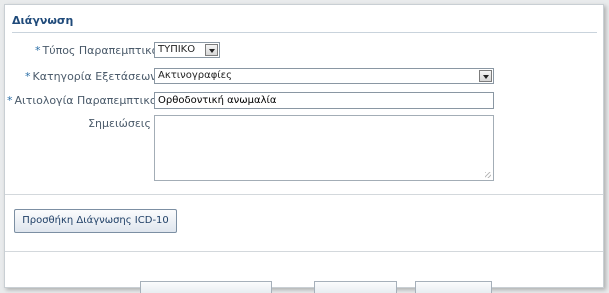 The height and width of the screenshot is (293, 609). What do you see at coordinates (100, 50) in the screenshot?
I see `referral-type-label: * Τύπος Παραπεμπτικού` at bounding box center [100, 50].